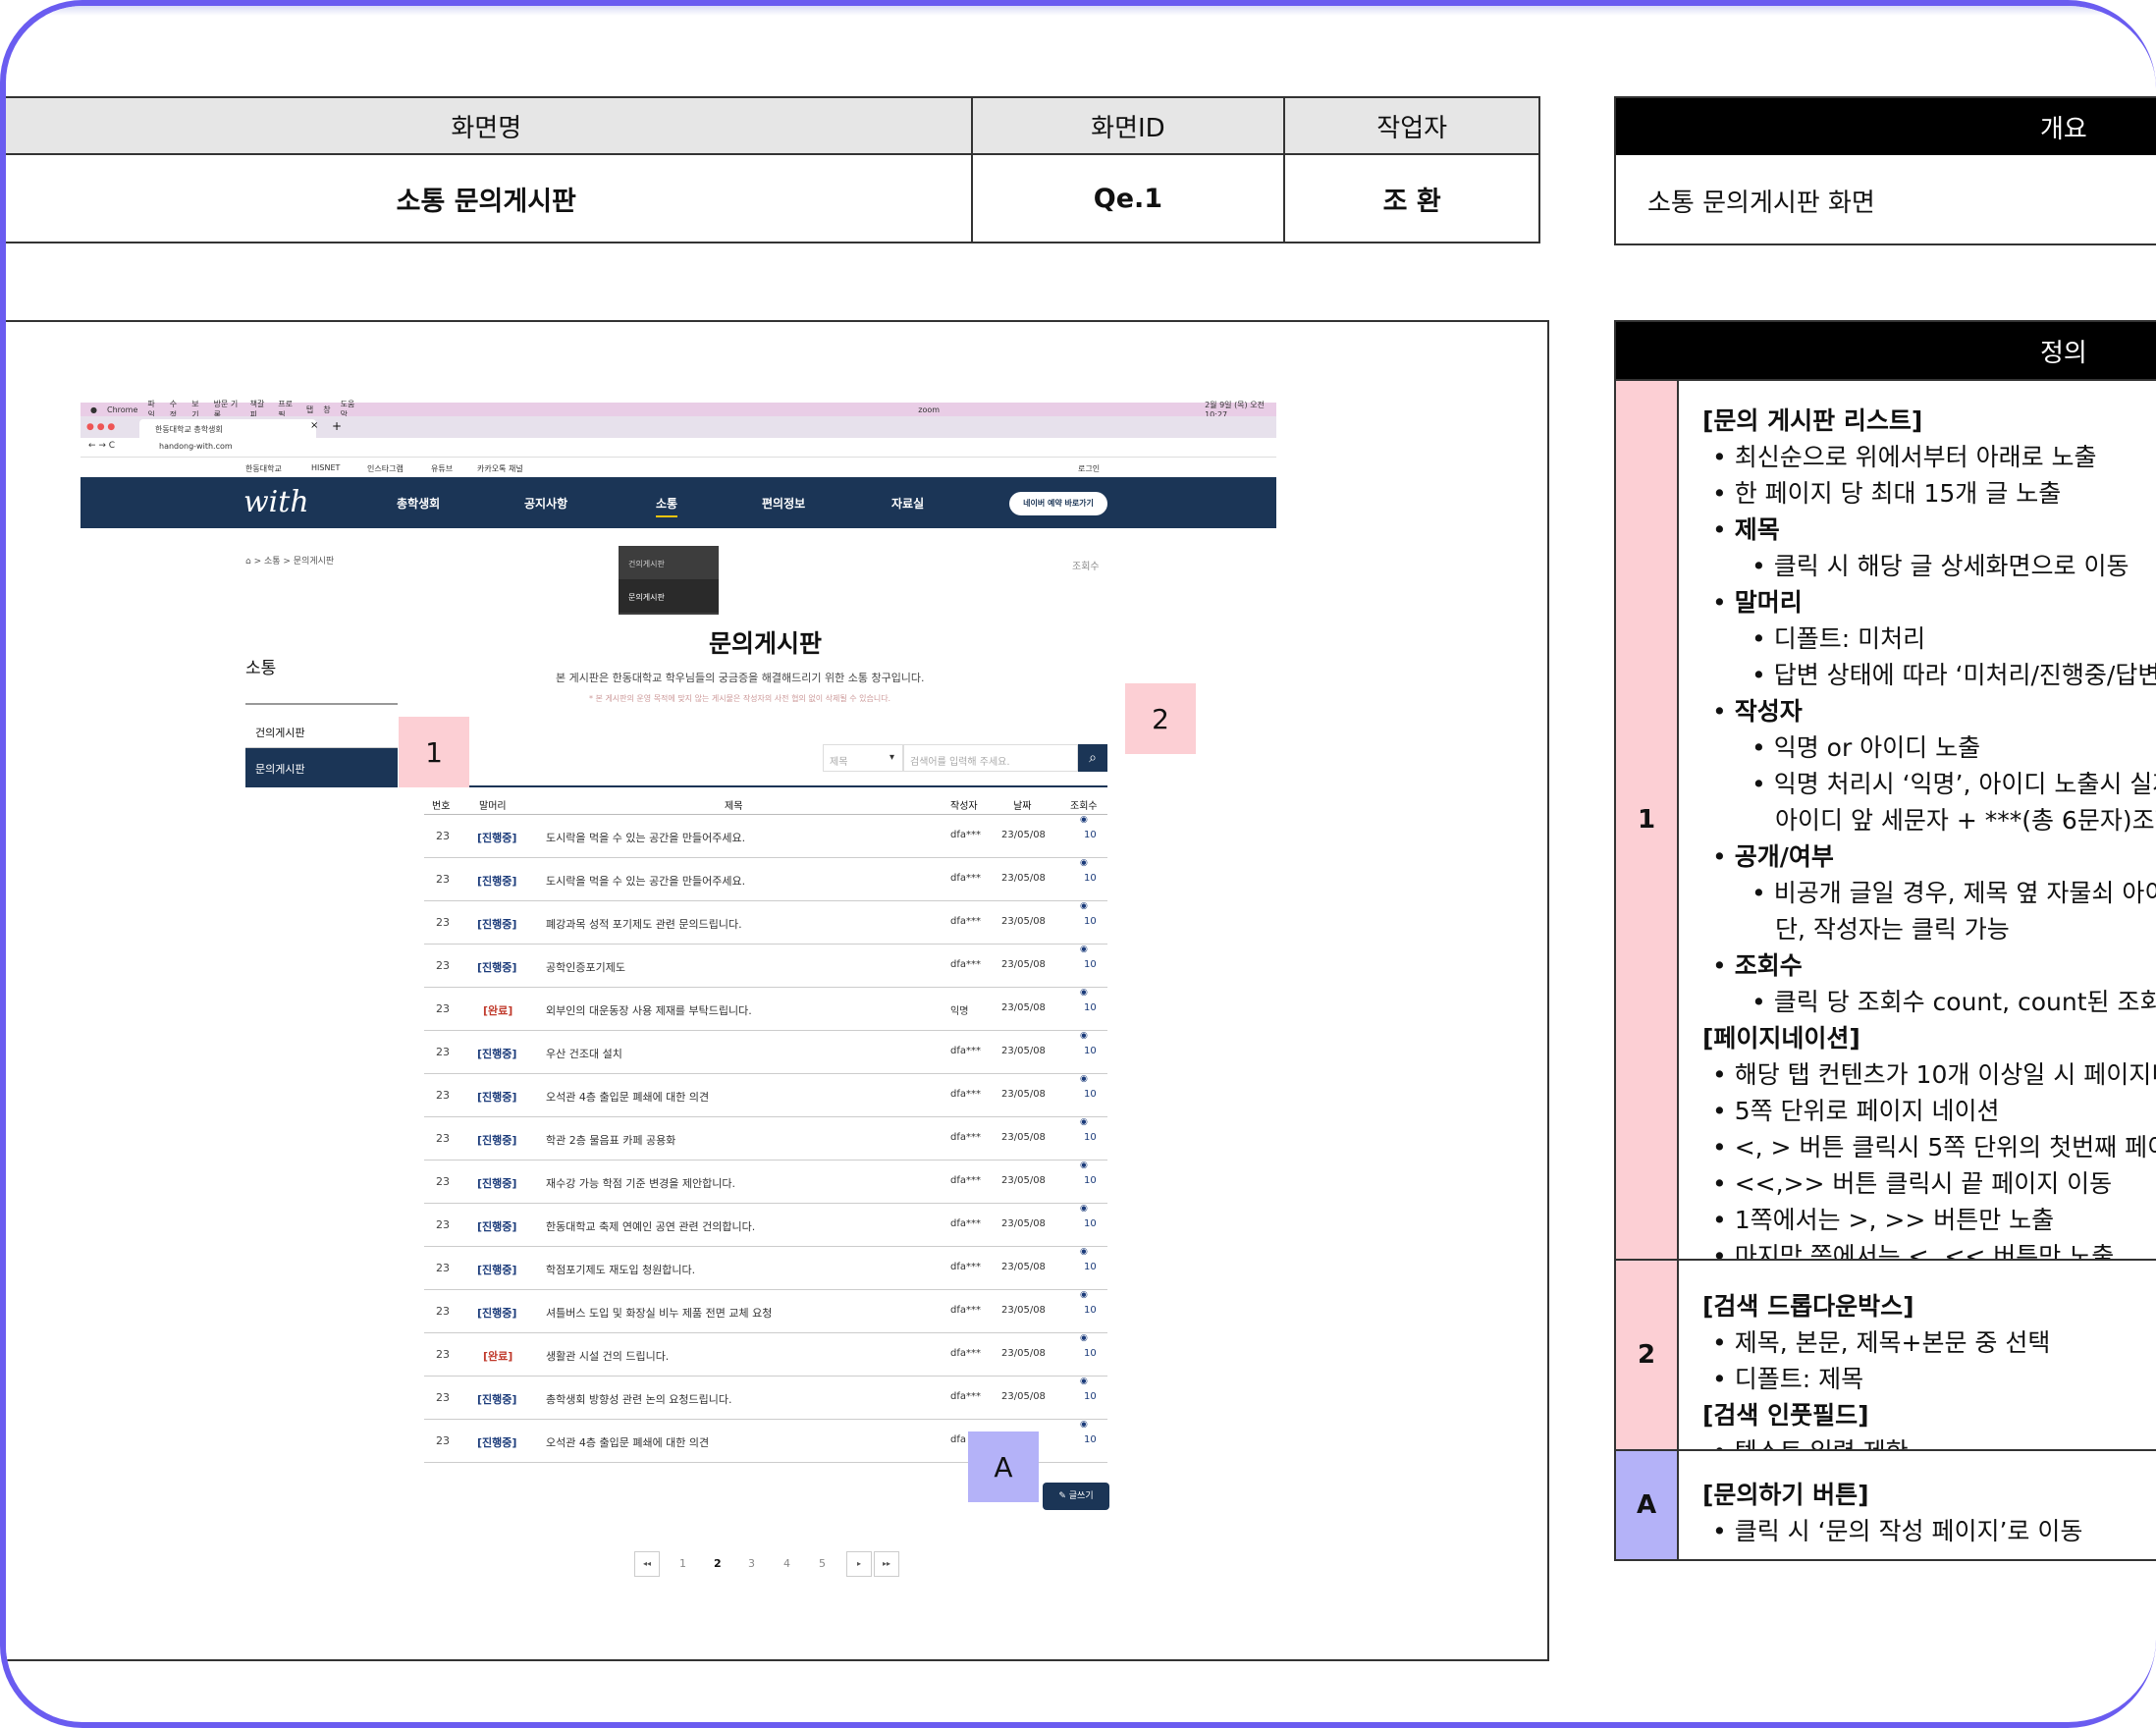  Describe the element at coordinates (314, 426) in the screenshot. I see `tab-close-icon: ×` at that location.